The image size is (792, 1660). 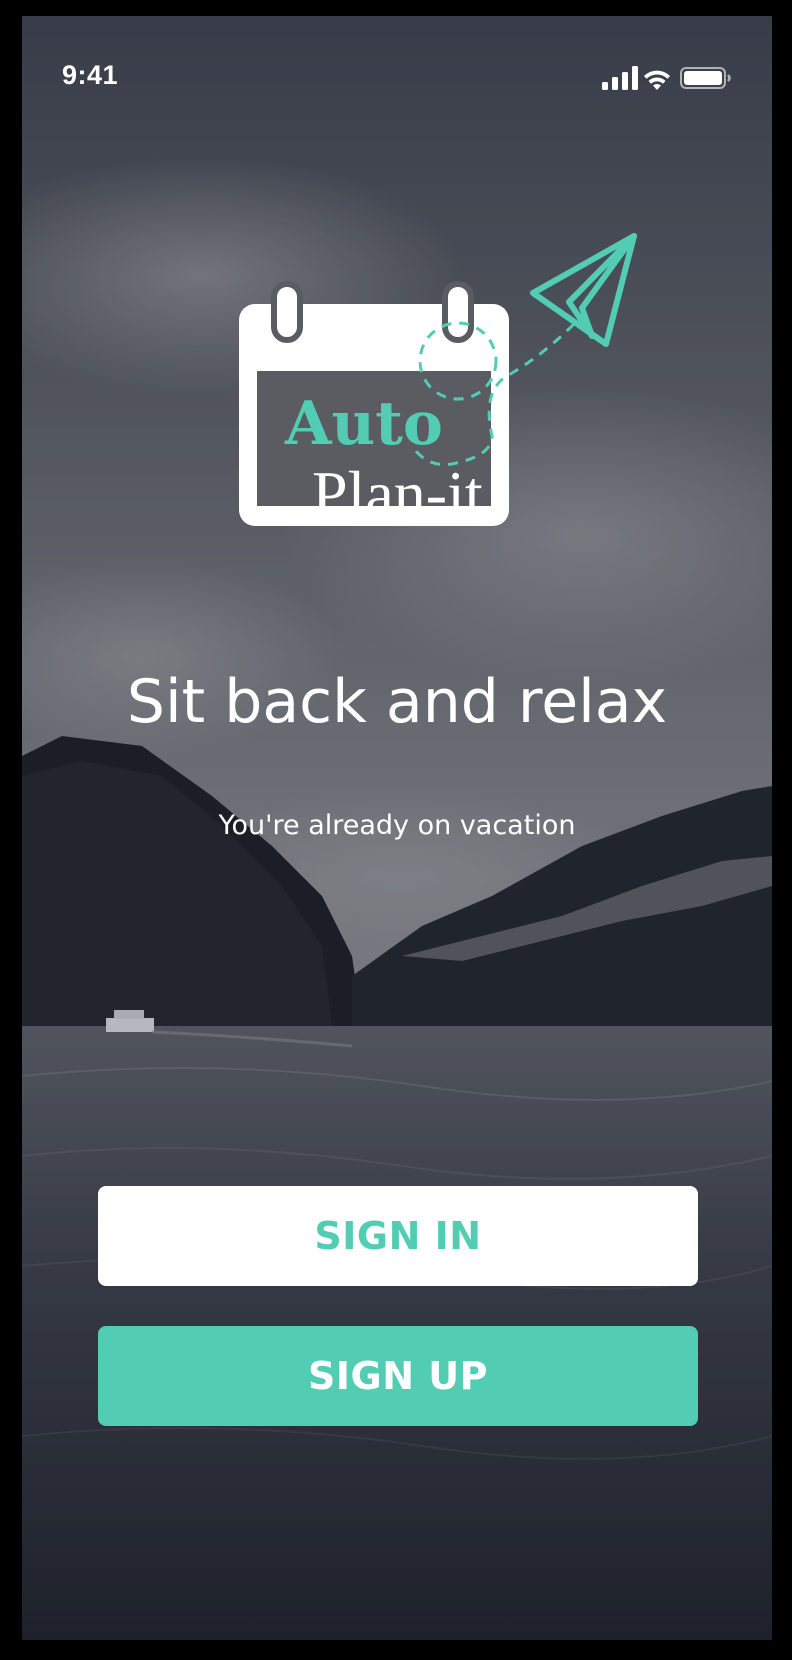 What do you see at coordinates (705, 78) in the screenshot?
I see `battery-icon` at bounding box center [705, 78].